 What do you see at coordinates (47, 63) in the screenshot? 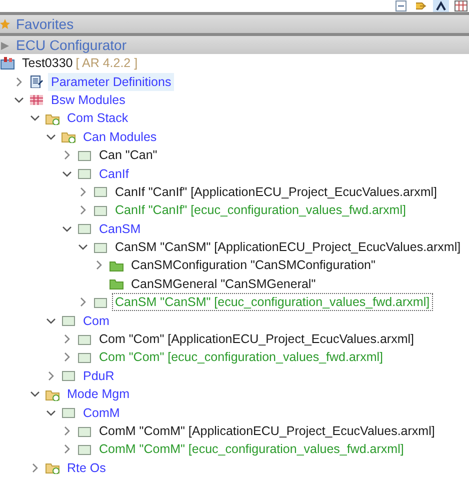
I see `tree-item: Test0330` at bounding box center [47, 63].